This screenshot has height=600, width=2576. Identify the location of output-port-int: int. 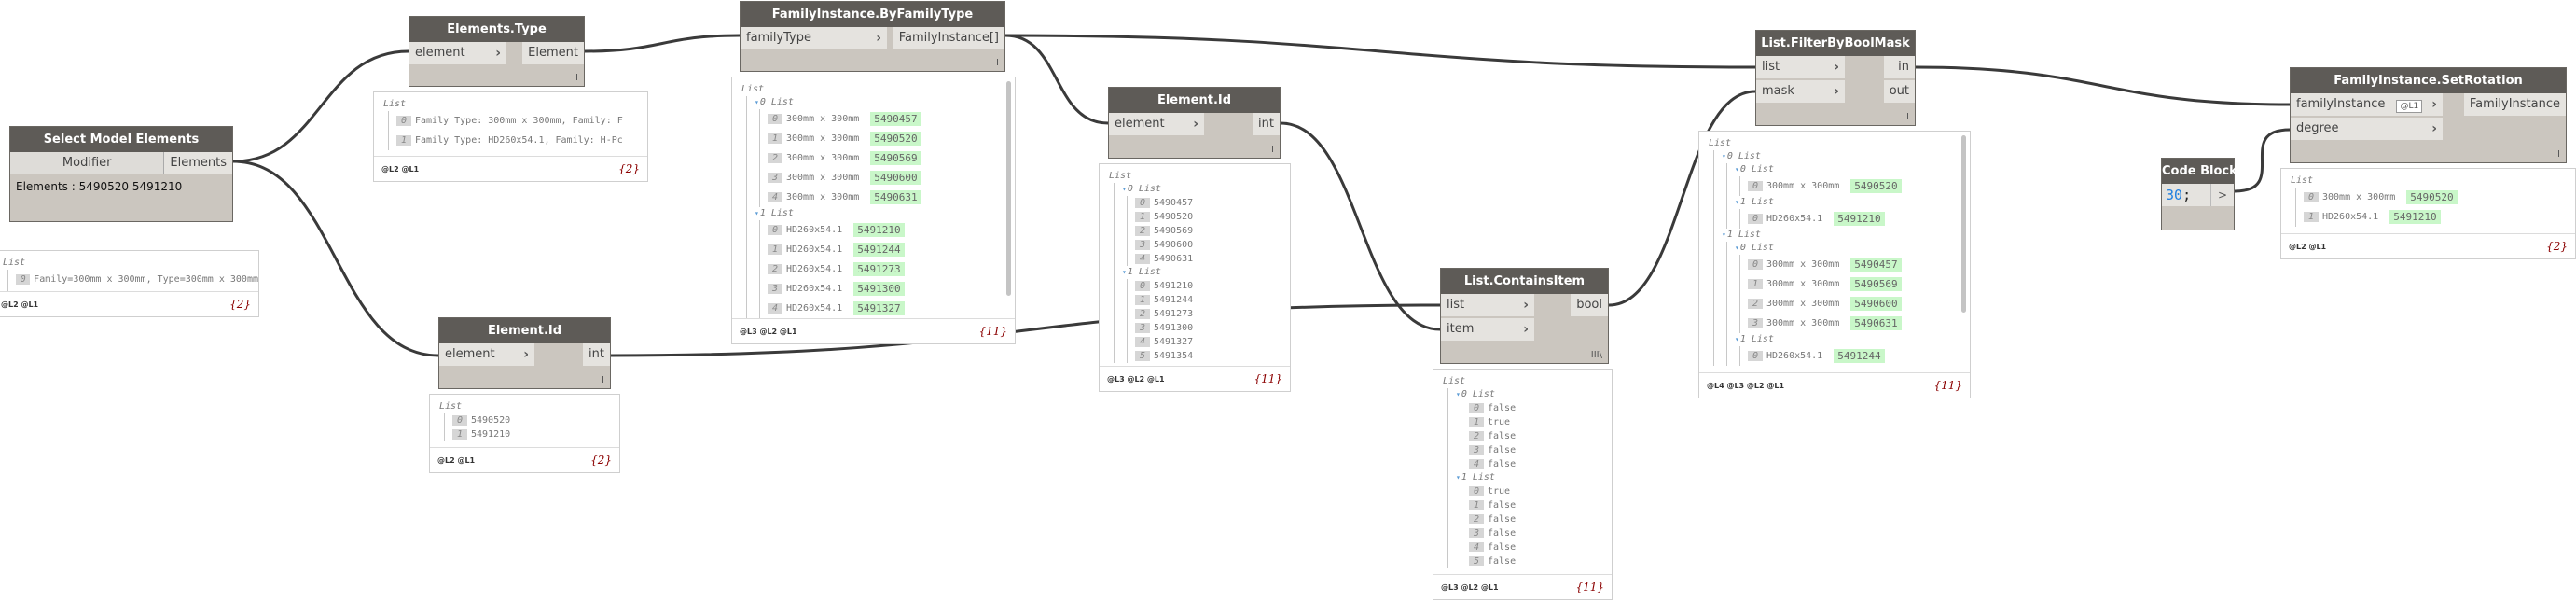
(1266, 124).